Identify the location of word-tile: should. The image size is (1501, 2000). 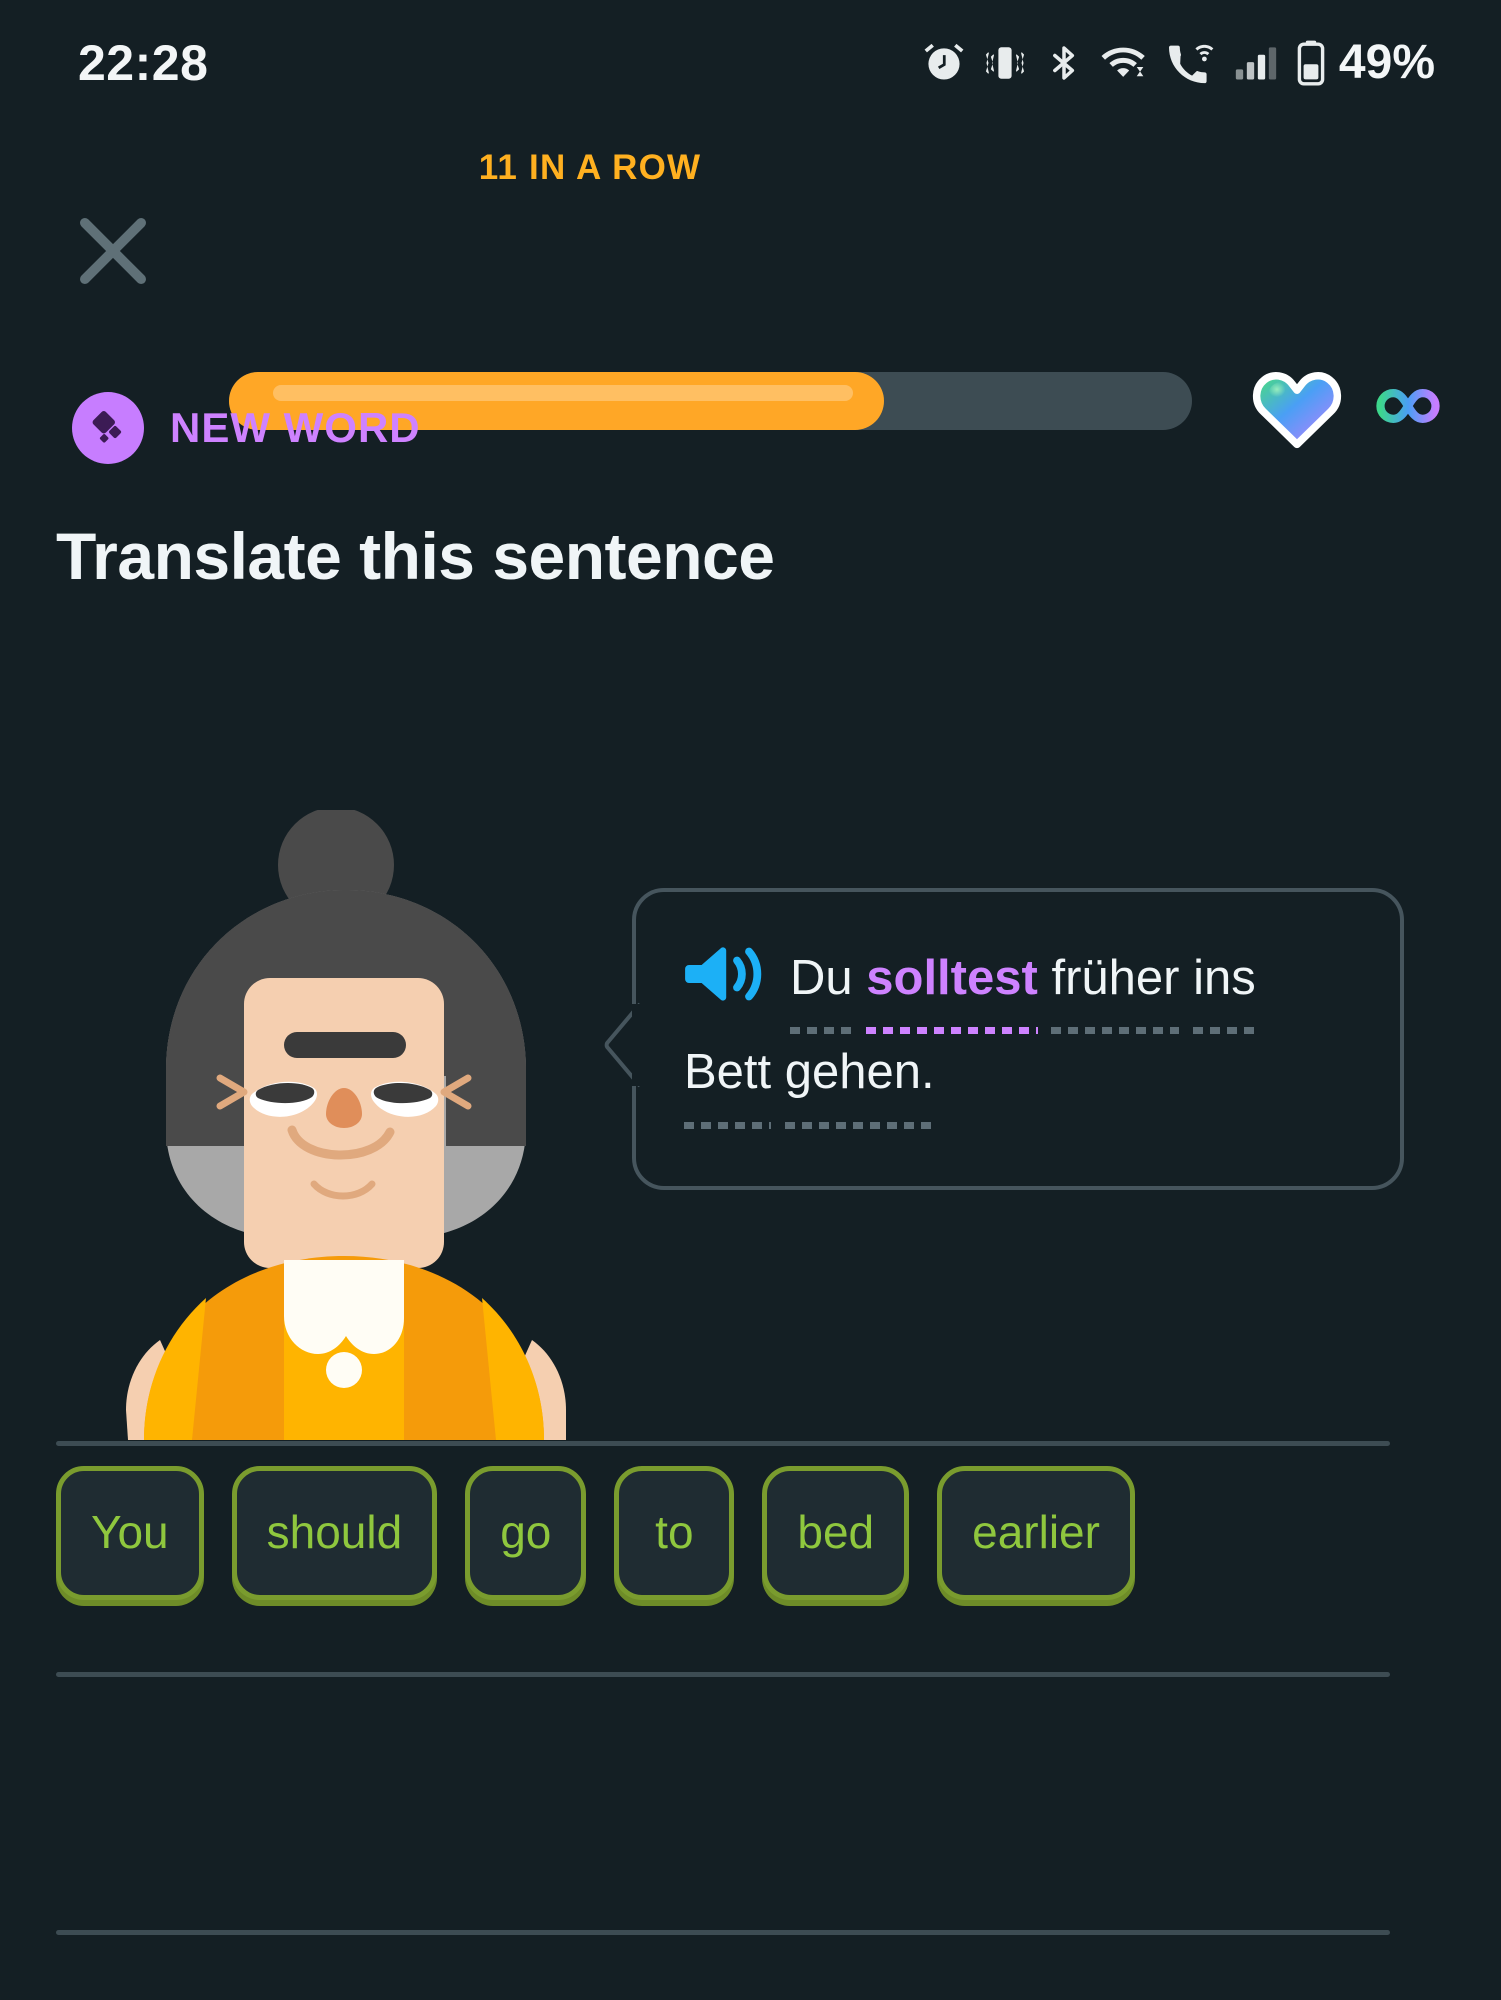
(334, 1533).